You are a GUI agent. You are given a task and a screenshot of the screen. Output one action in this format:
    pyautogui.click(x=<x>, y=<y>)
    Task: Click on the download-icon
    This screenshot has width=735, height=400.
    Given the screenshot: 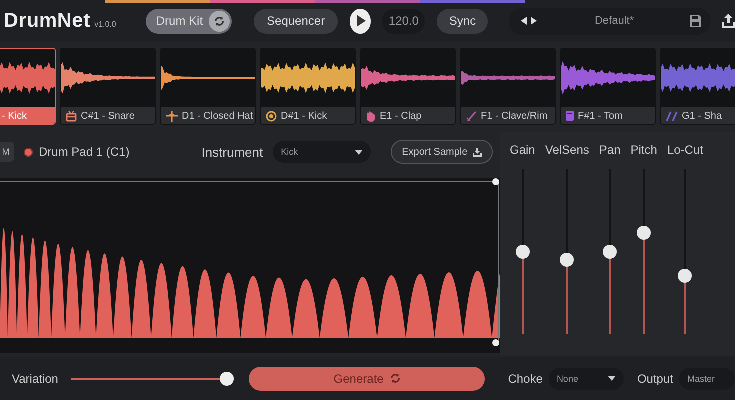 What is the action you would take?
    pyautogui.click(x=477, y=152)
    